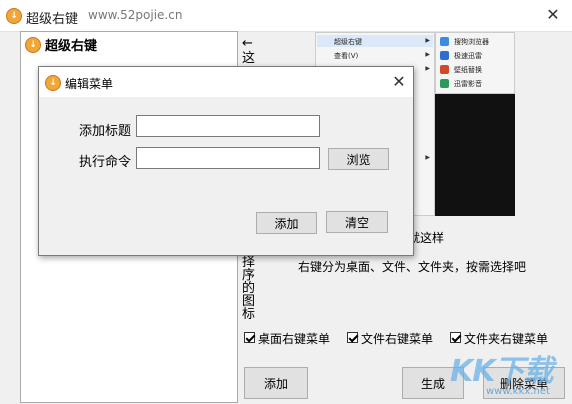  What do you see at coordinates (53, 83) in the screenshot?
I see `dialog-logo-icon: ↓` at bounding box center [53, 83].